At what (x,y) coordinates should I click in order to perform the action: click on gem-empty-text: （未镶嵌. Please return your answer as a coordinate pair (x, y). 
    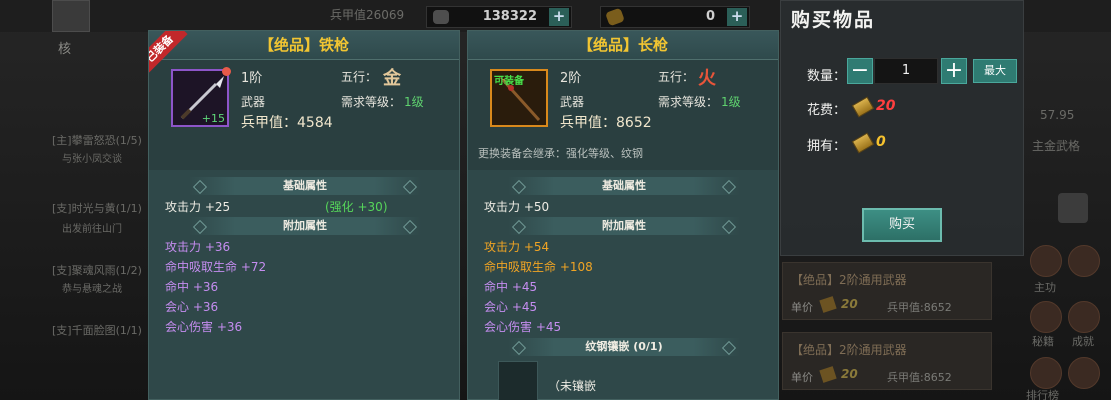
    Looking at the image, I should click on (572, 386).